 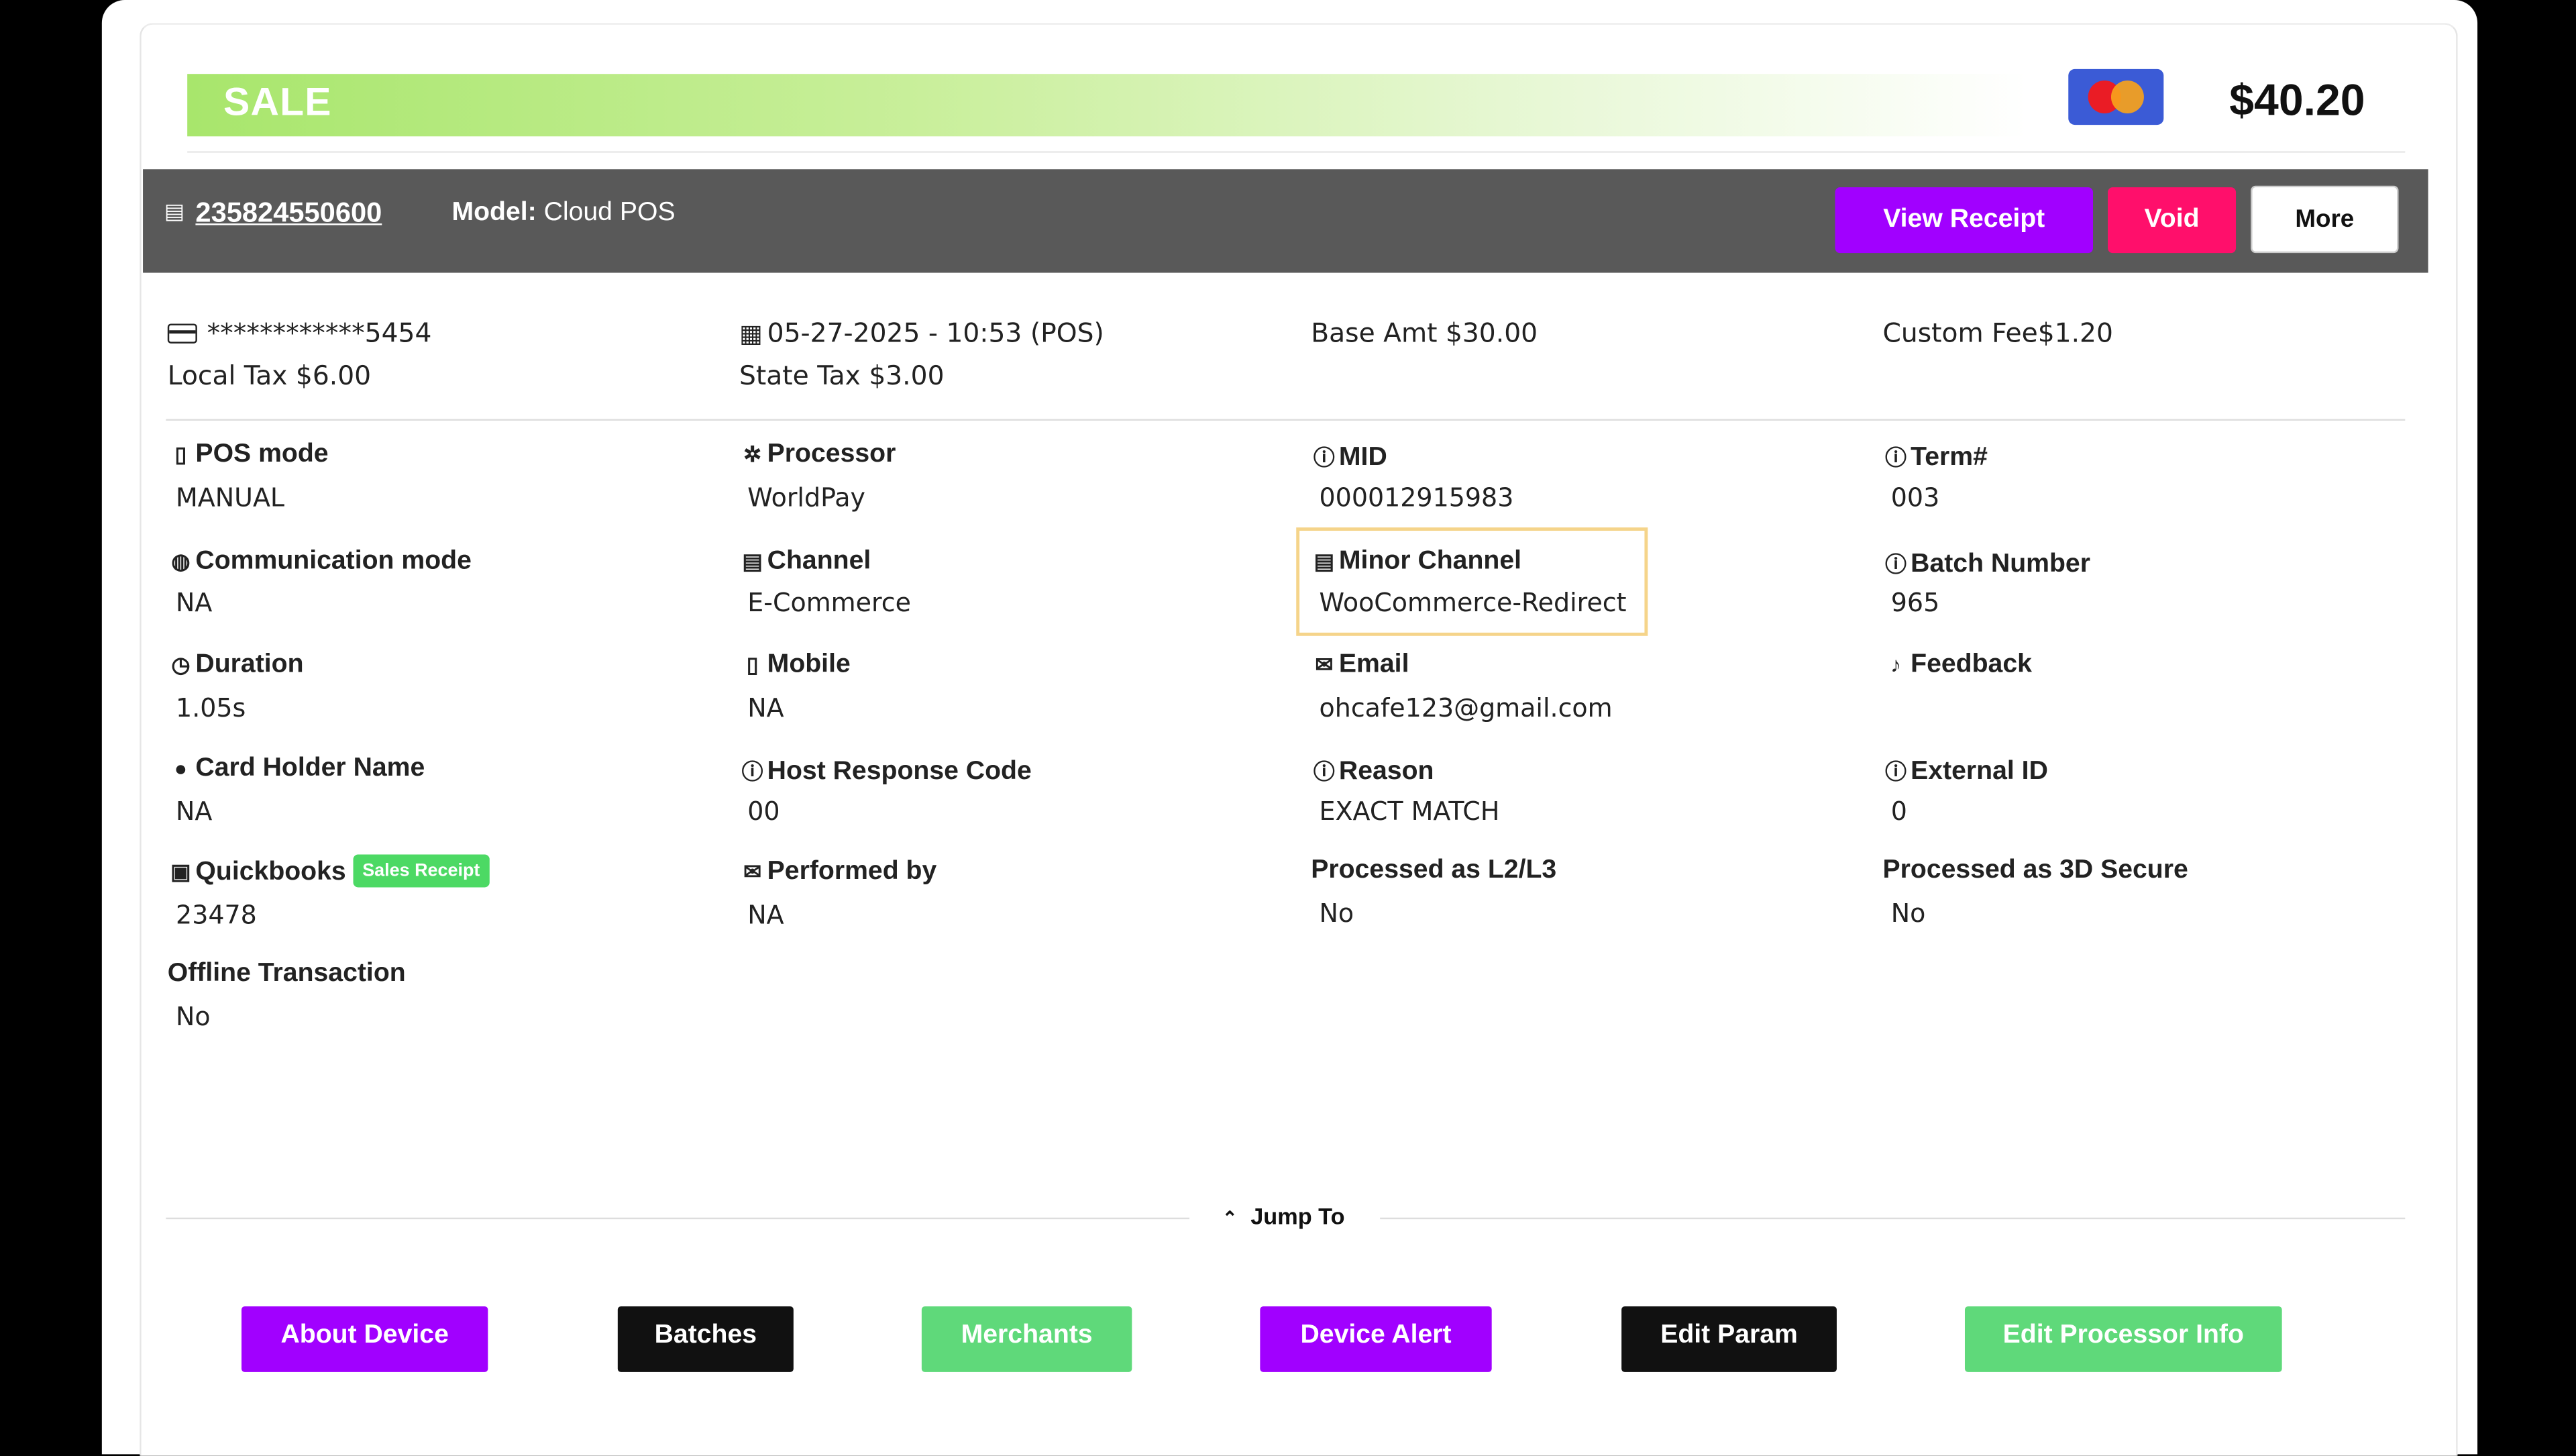 I want to click on email-value: ohcafe123@gmail.com, so click(x=1466, y=708).